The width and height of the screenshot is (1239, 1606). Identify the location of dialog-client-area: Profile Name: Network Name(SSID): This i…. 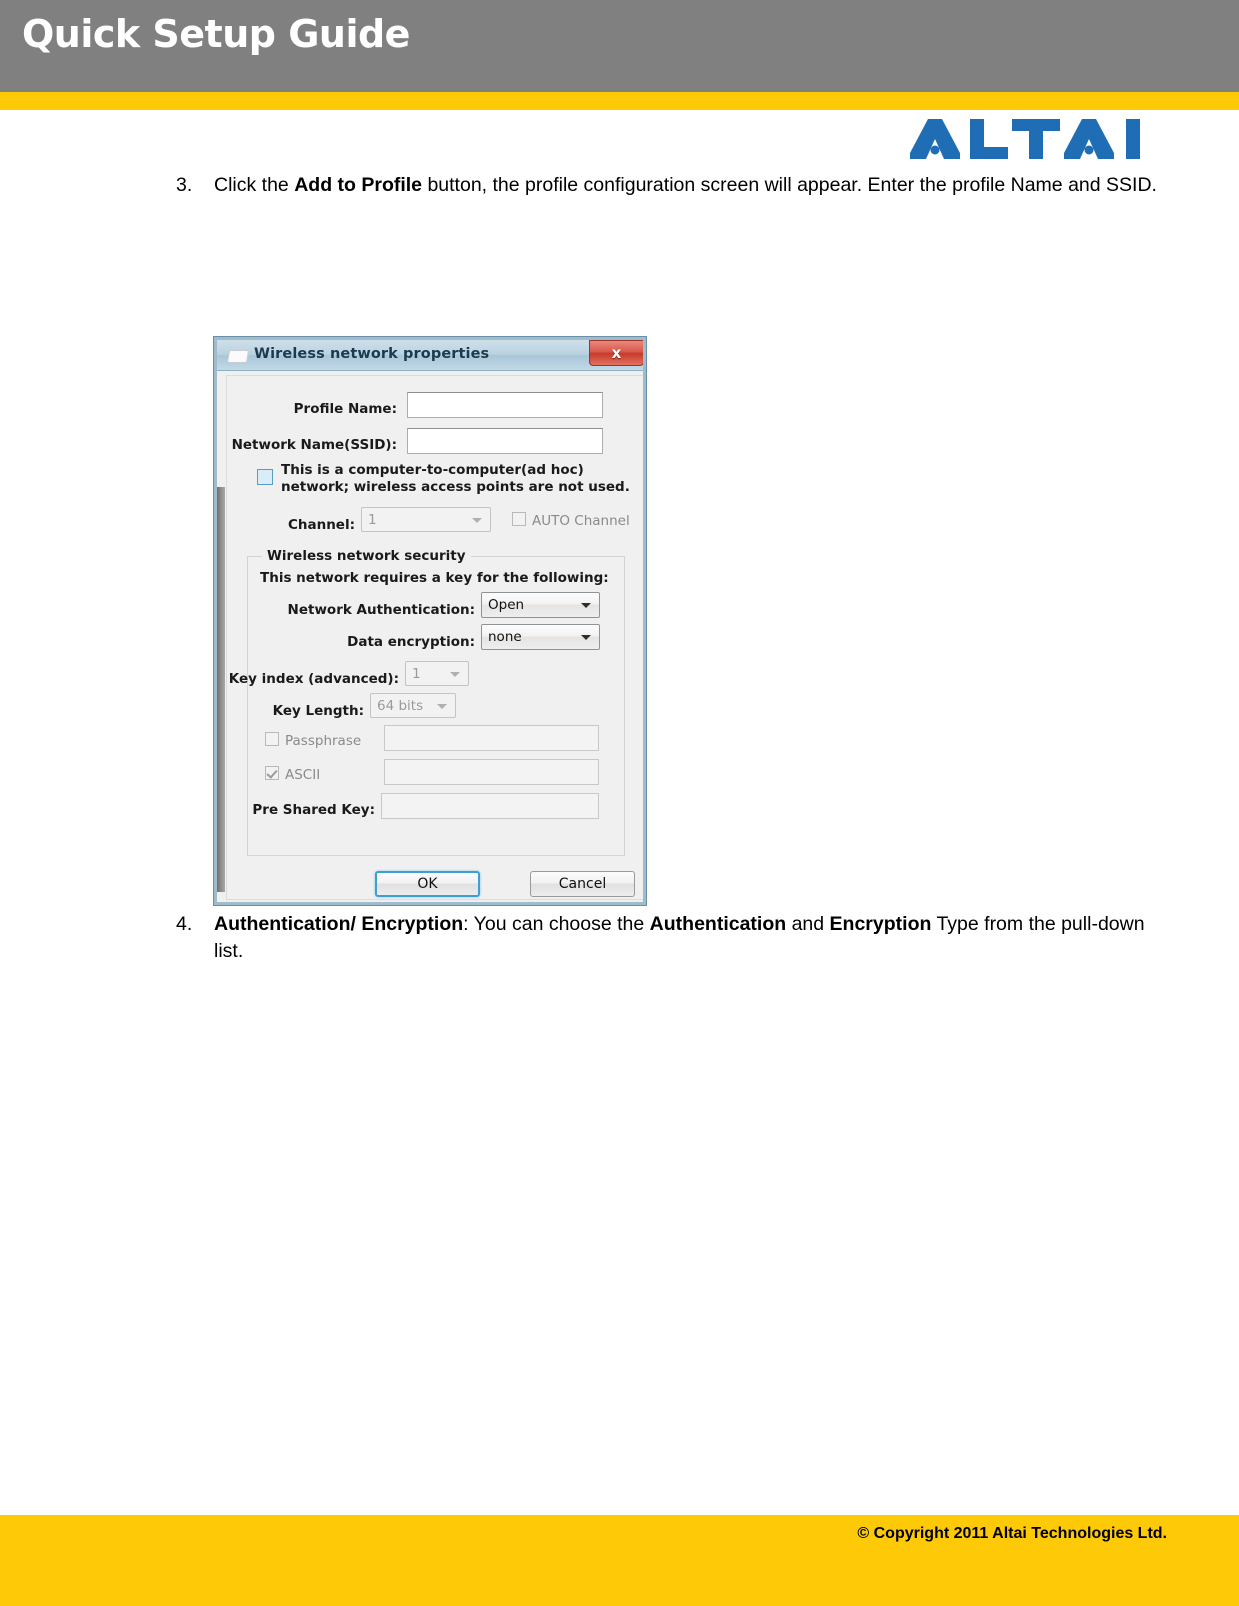
(435, 637).